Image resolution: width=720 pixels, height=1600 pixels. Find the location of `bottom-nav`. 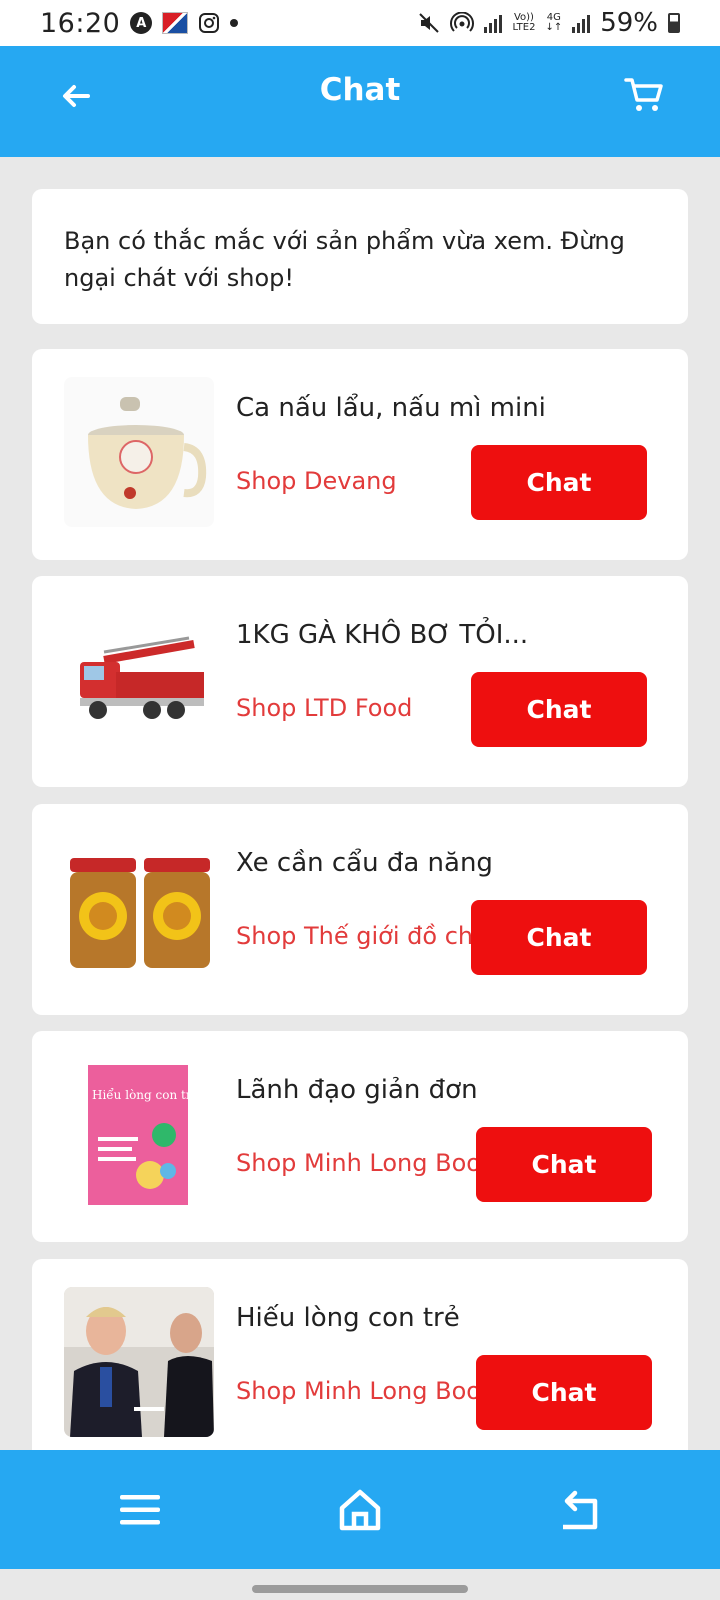

bottom-nav is located at coordinates (360, 1509).